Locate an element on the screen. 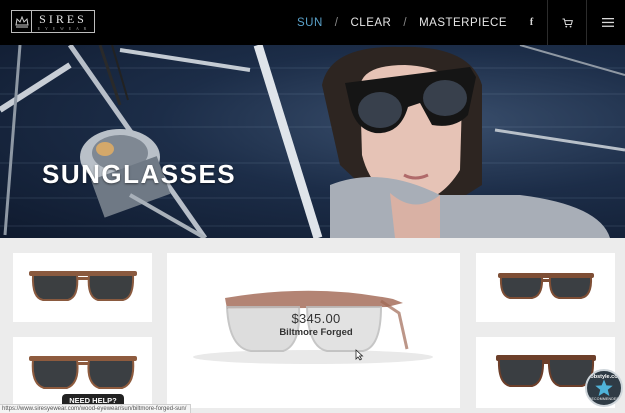 The width and height of the screenshot is (625, 413). brand-wordmark: SIRES E Y E W E A R is located at coordinates (63, 22).